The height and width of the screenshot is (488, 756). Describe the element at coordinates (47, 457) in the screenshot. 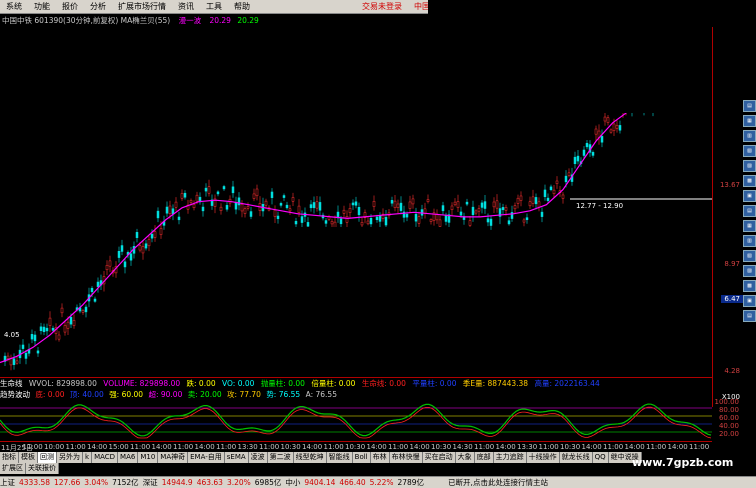

I see `indicator-tab: 回测` at that location.